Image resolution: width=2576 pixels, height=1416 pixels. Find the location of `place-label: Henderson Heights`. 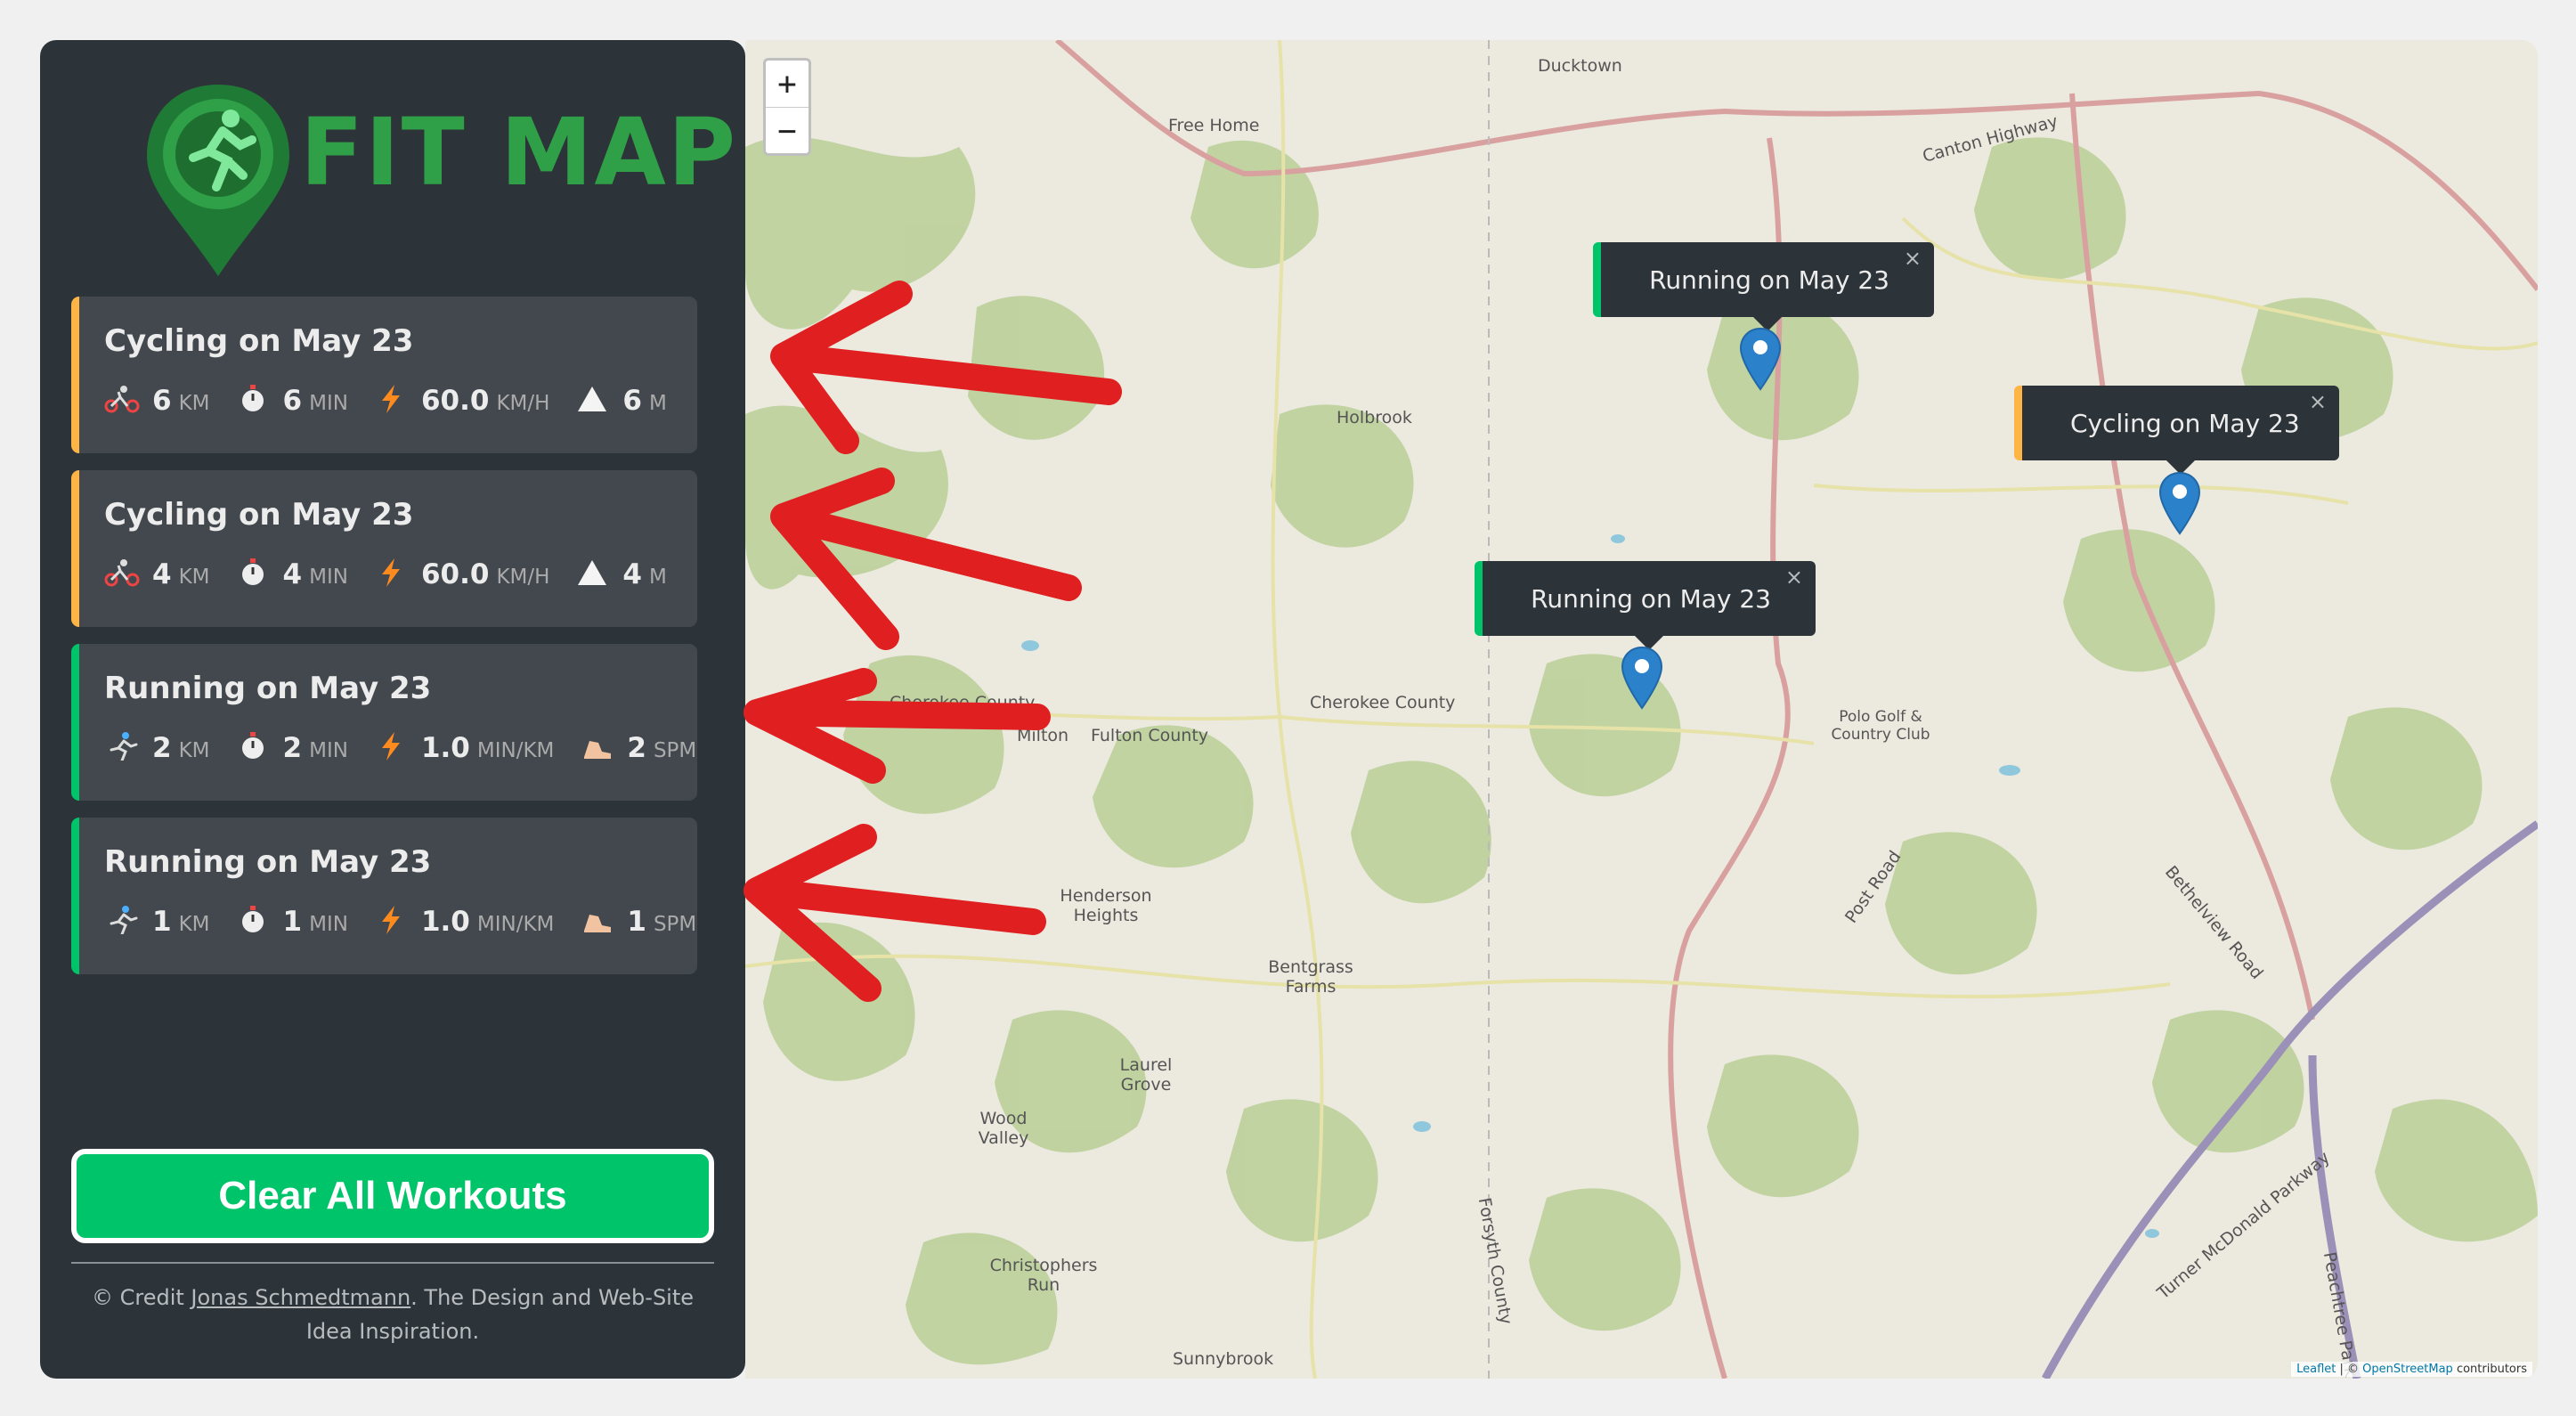

place-label: Henderson Heights is located at coordinates (1106, 905).